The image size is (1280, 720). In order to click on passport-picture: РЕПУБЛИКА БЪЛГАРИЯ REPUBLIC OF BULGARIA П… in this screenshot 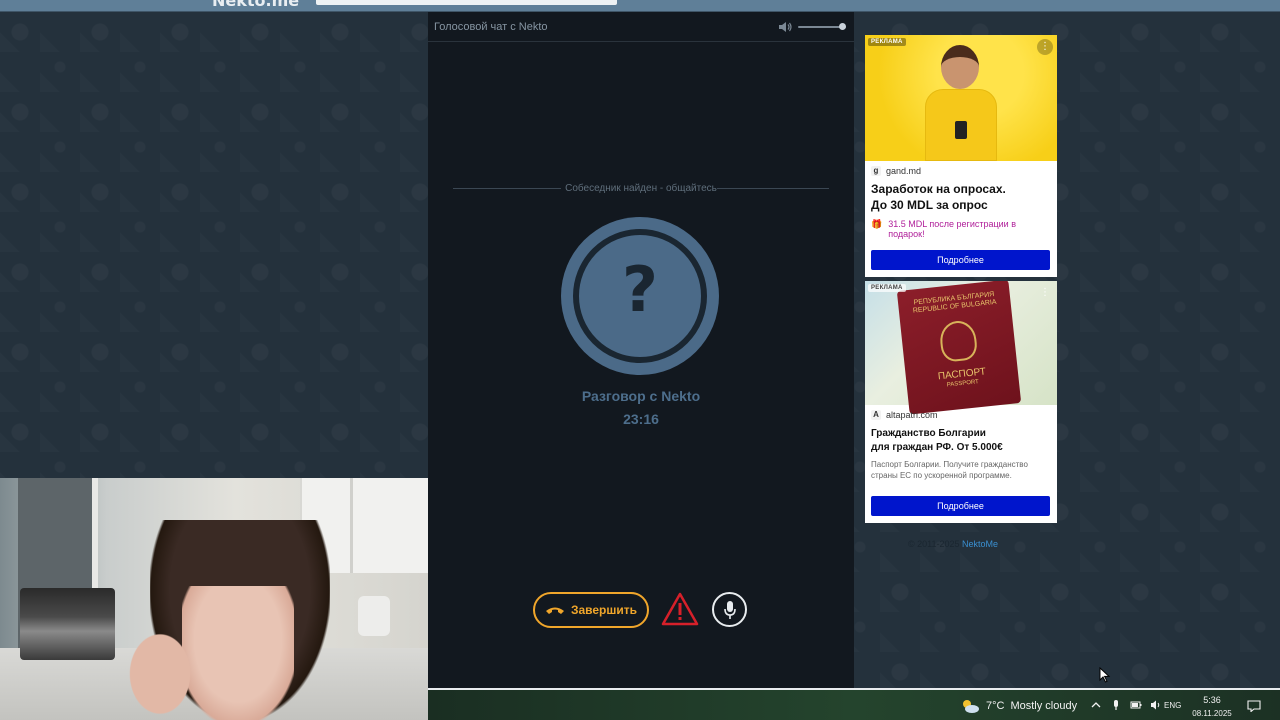, I will do `click(959, 348)`.